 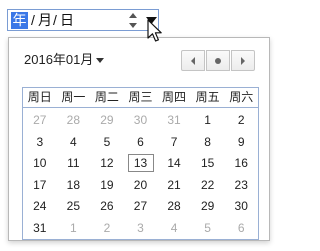 I want to click on day-cell: 22, so click(x=208, y=185).